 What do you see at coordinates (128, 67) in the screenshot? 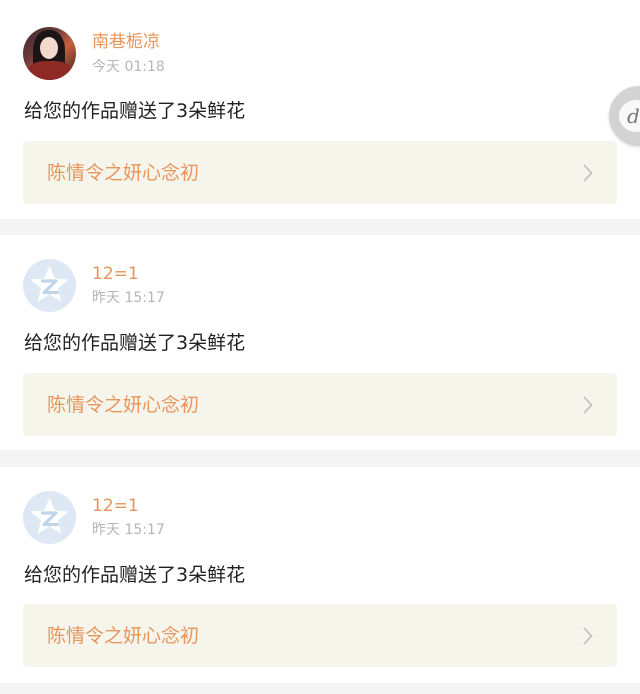
I see `timestamp: 今天 01:18` at bounding box center [128, 67].